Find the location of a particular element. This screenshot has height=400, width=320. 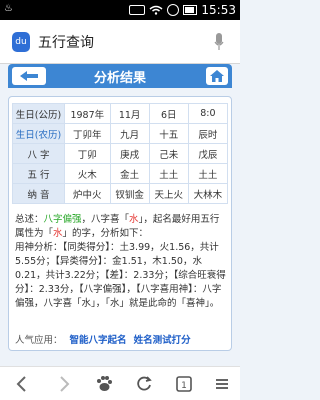

svg-text: 1 is located at coordinates (184, 386).